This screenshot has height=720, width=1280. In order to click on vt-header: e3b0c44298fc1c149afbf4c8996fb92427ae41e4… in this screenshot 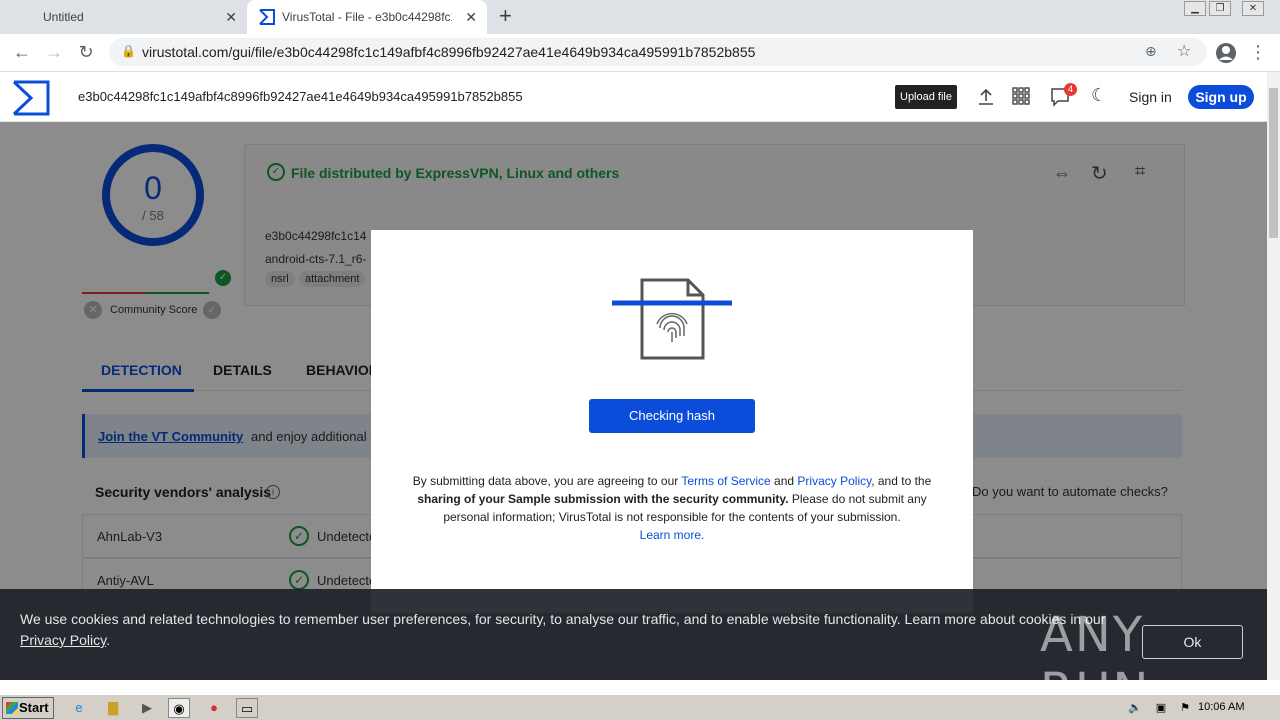, I will do `click(633, 97)`.